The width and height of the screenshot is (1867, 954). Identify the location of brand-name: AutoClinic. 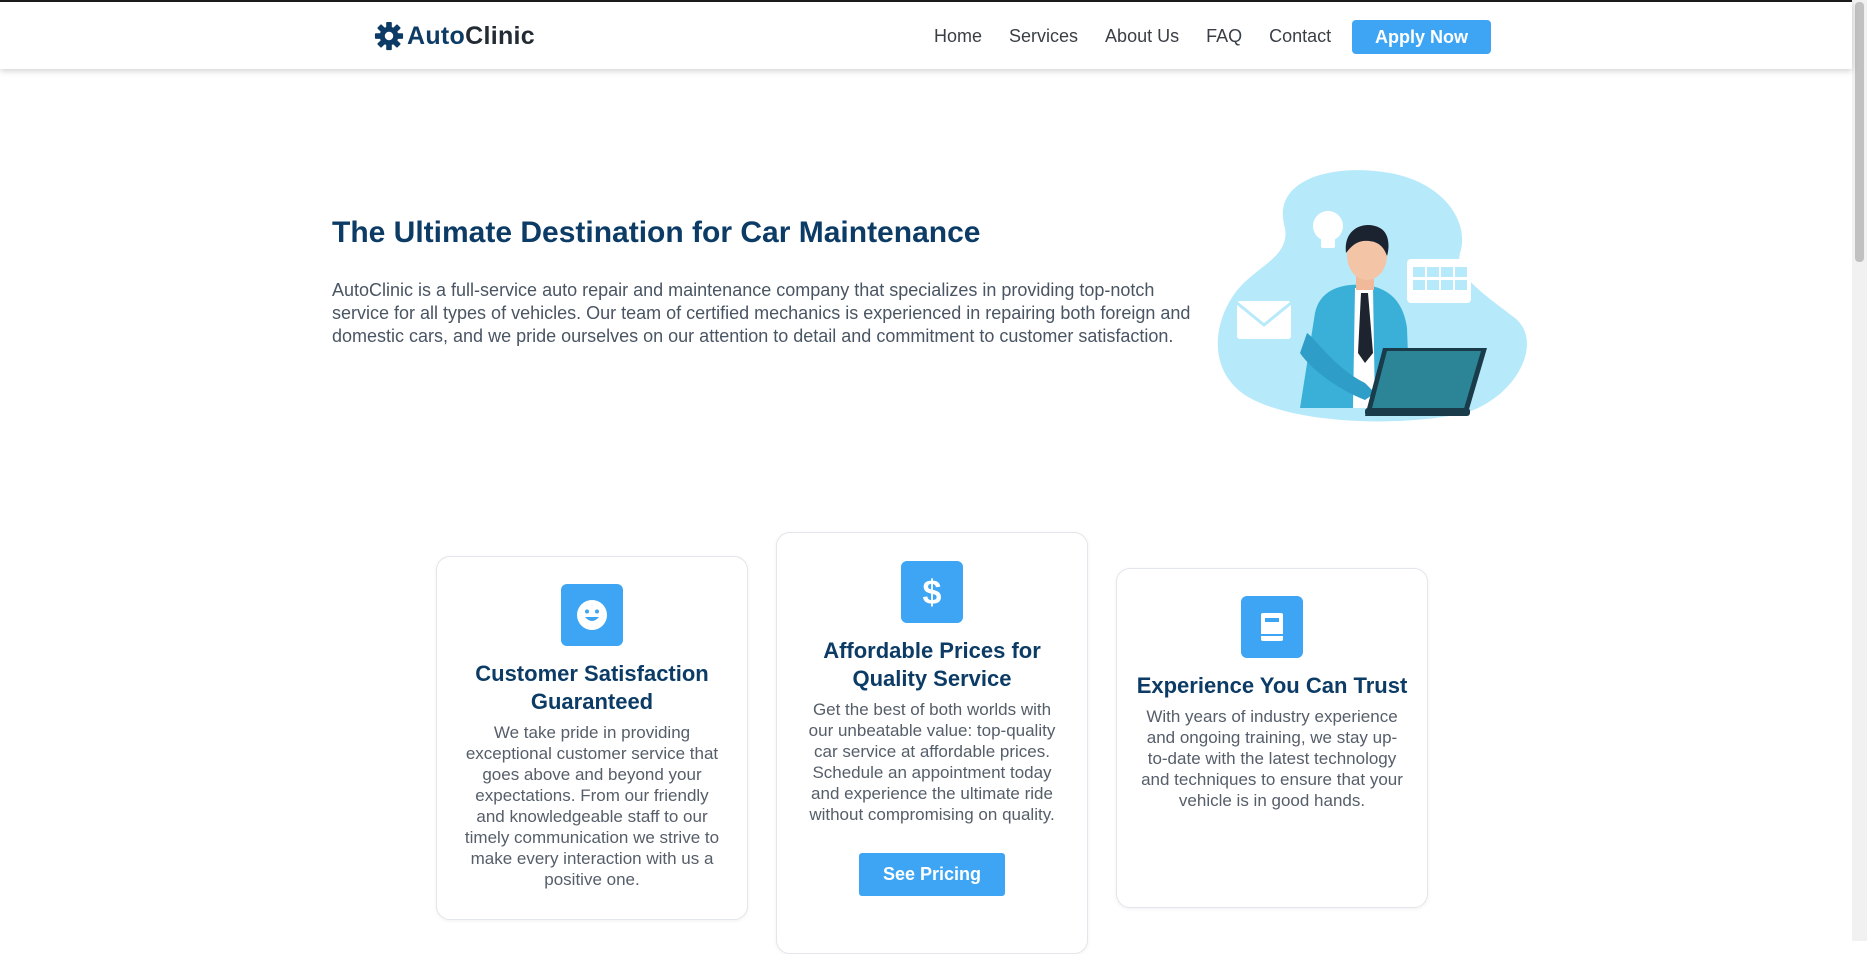
(471, 36).